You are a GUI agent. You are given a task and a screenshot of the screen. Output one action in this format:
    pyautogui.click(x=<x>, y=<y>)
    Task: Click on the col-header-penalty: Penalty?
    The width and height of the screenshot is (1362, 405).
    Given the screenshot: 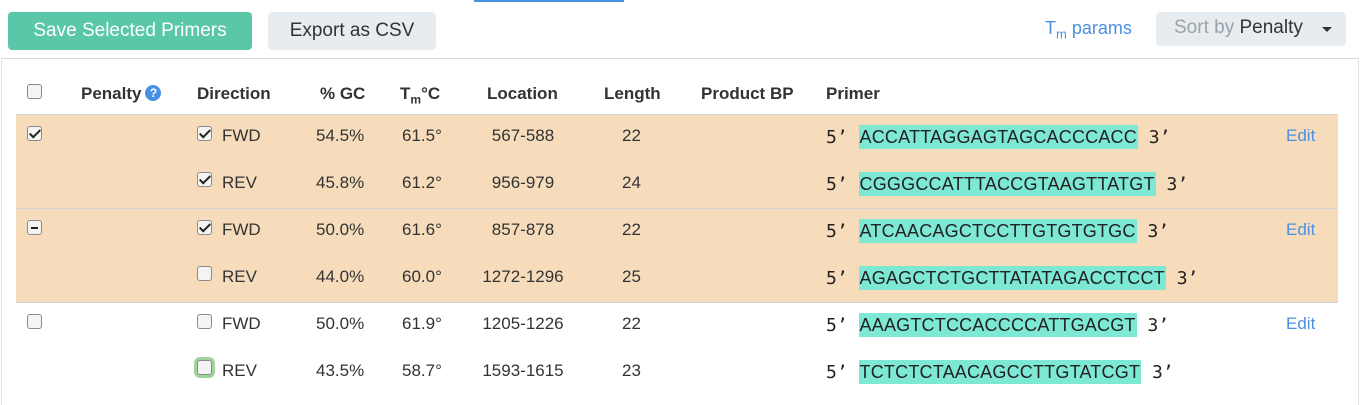 What is the action you would take?
    pyautogui.click(x=121, y=94)
    